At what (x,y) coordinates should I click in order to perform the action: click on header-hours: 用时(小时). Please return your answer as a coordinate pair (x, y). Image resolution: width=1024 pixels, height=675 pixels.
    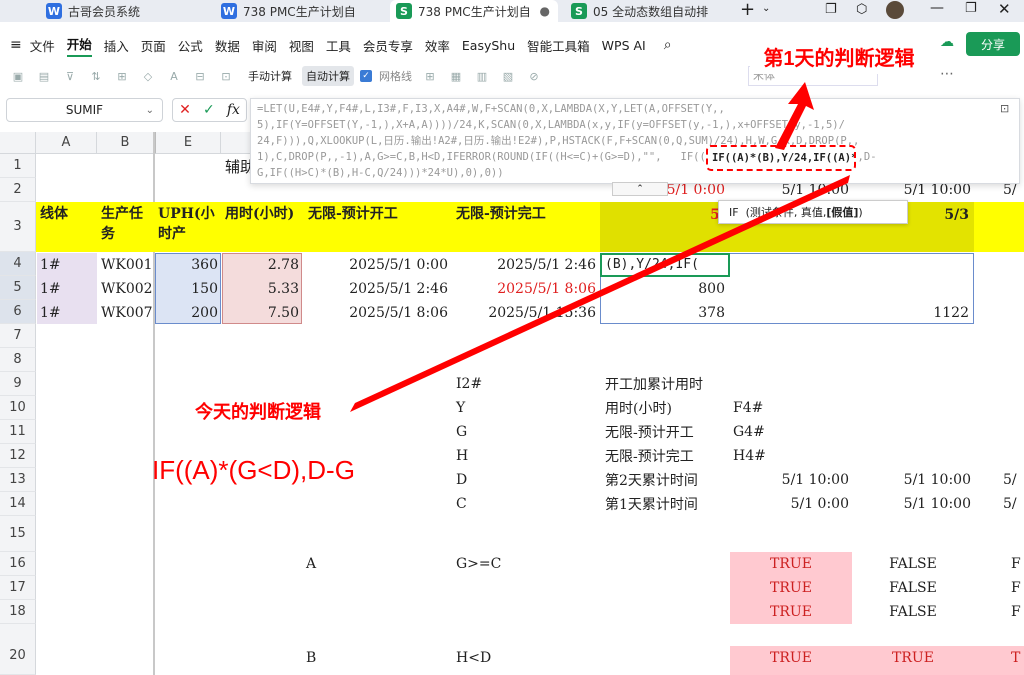
    Looking at the image, I should click on (262, 227).